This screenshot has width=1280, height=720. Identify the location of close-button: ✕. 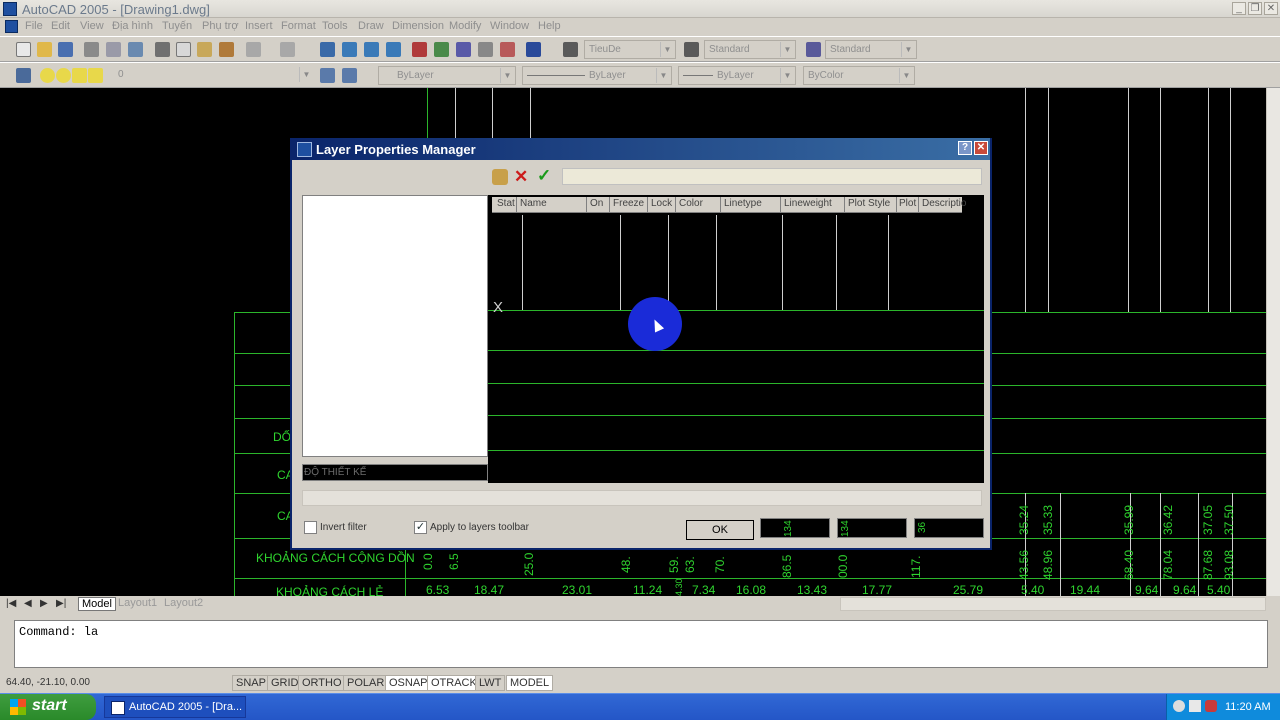
(981, 148).